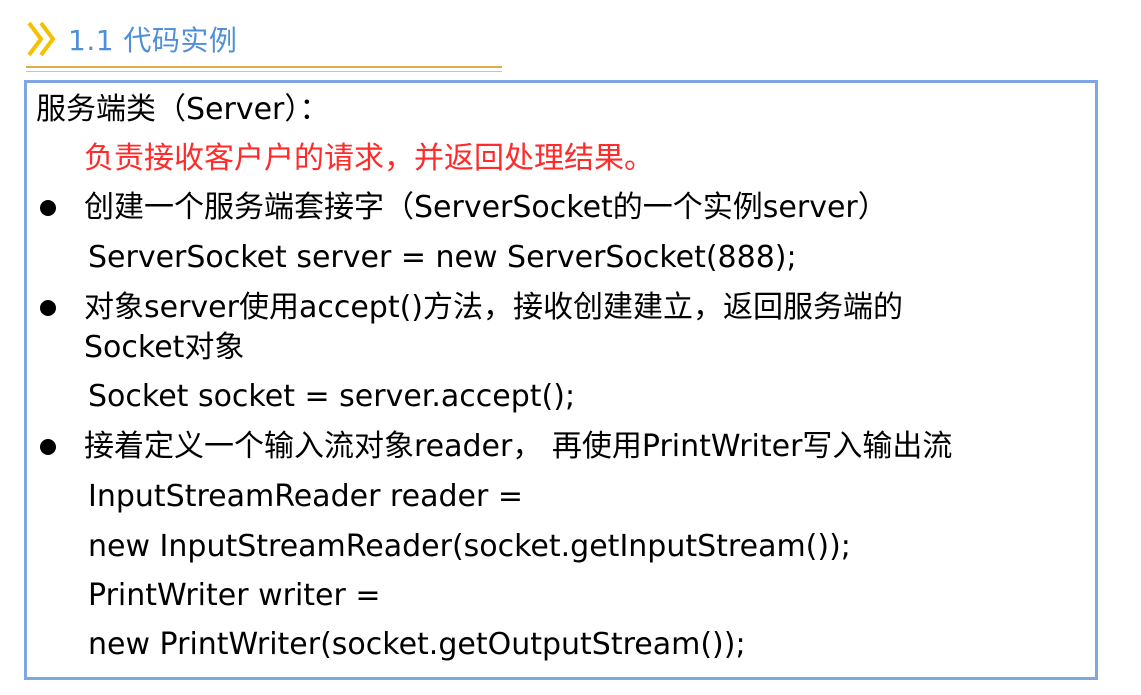  What do you see at coordinates (183, 109) in the screenshot?
I see `class-heading: 服务端类（Server）：` at bounding box center [183, 109].